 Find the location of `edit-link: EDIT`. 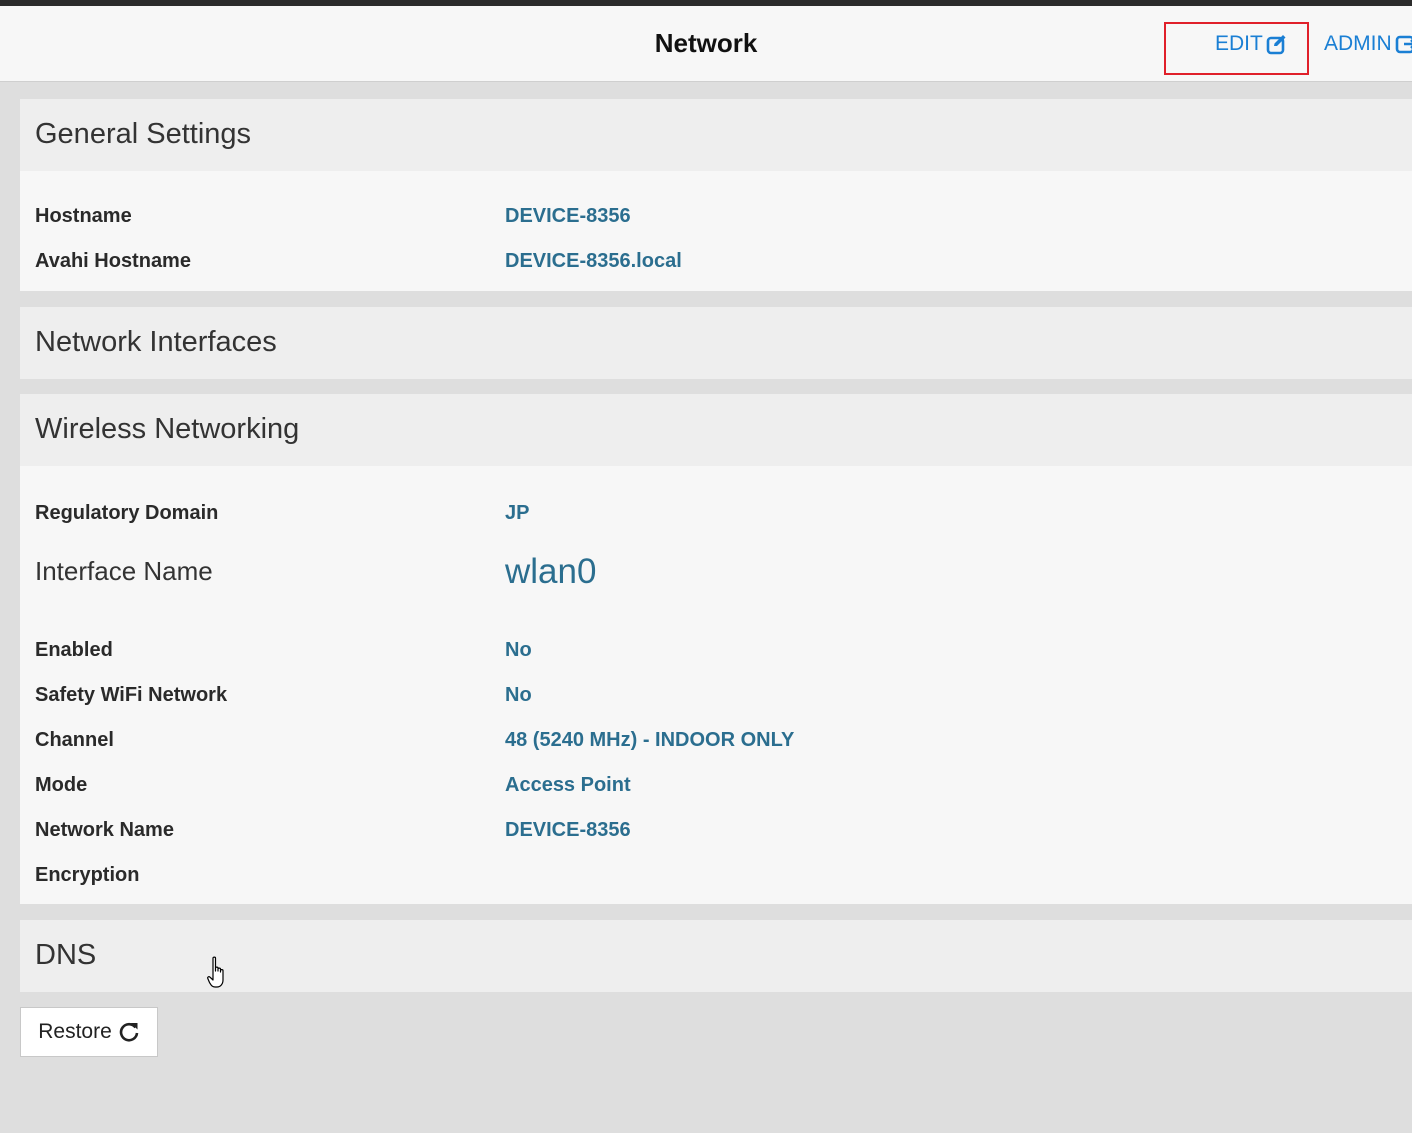

edit-link: EDIT is located at coordinates (1251, 44).